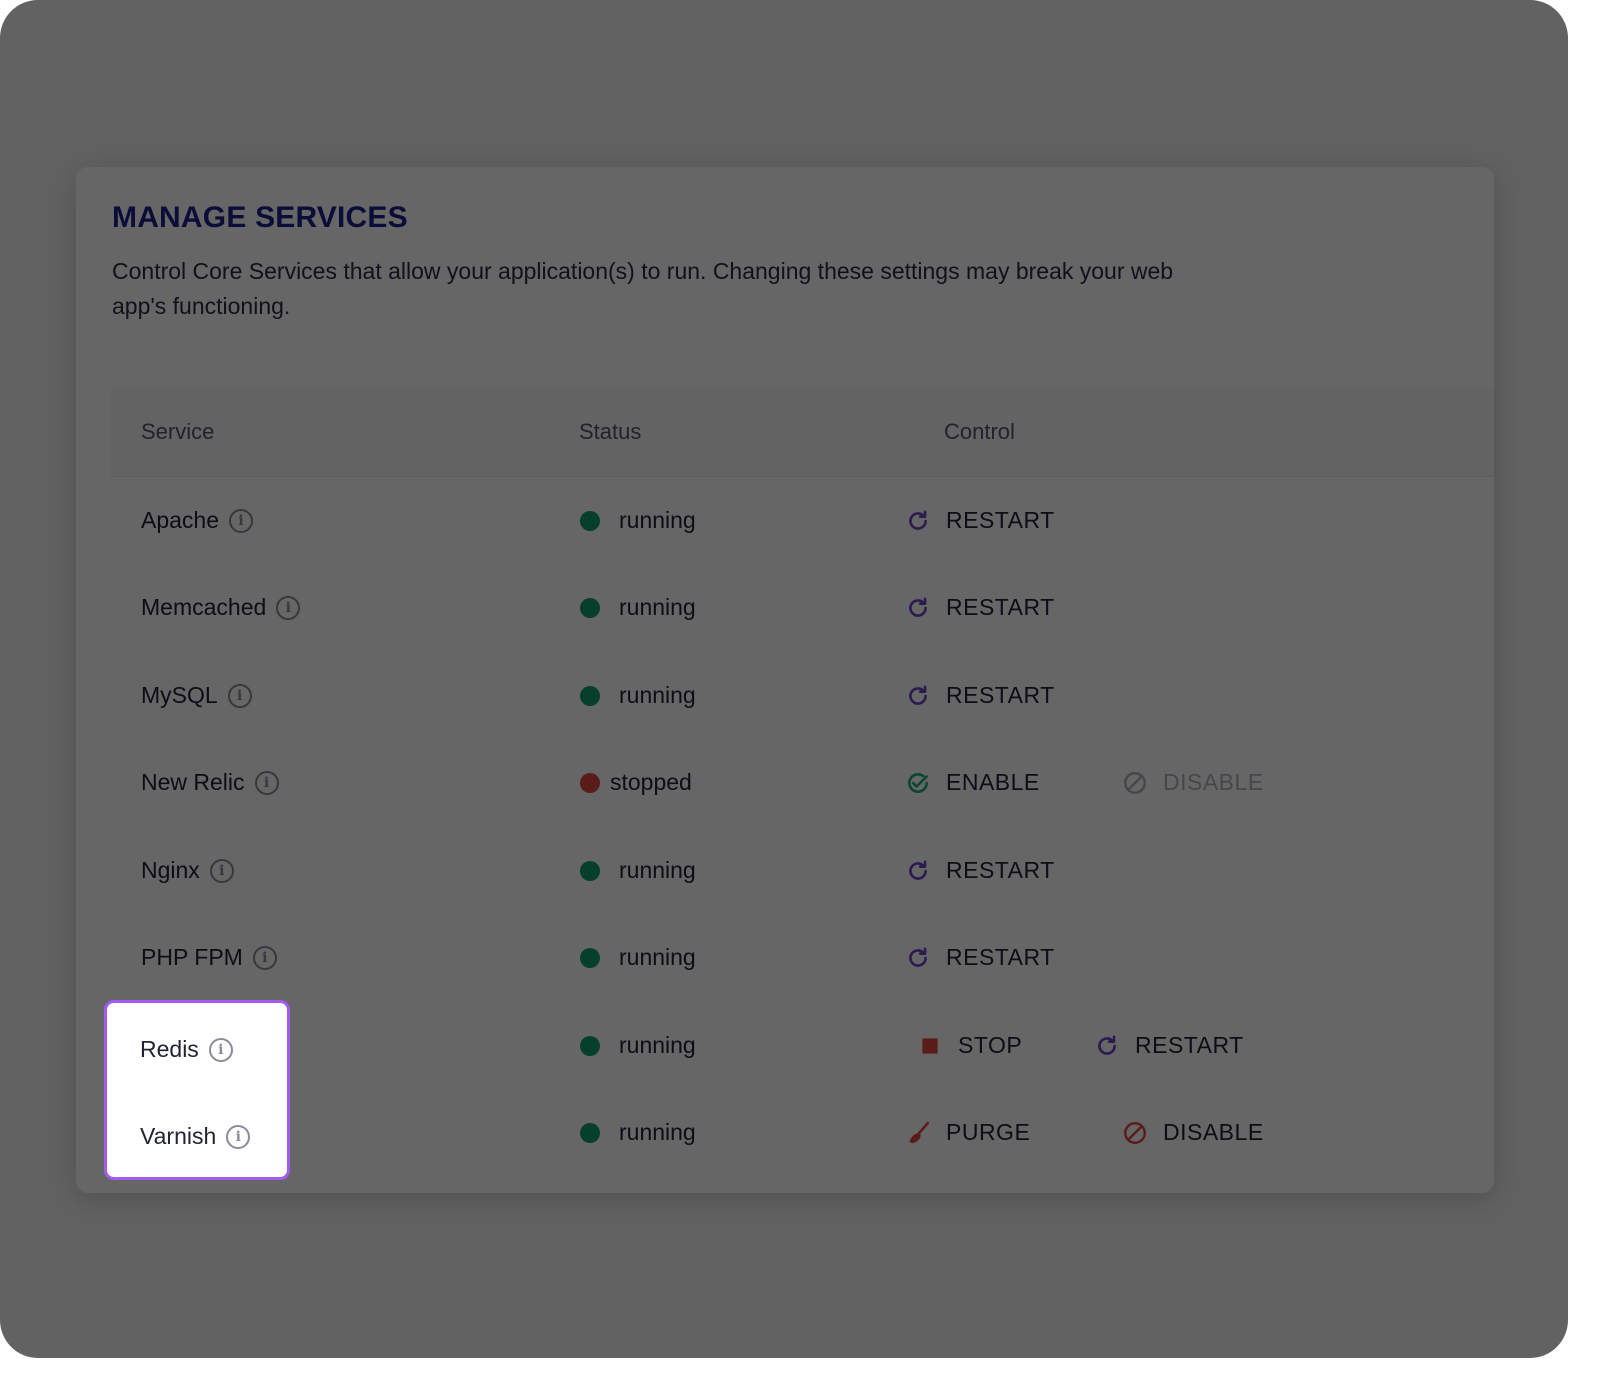  I want to click on service-name-label: Varnish, so click(178, 1136).